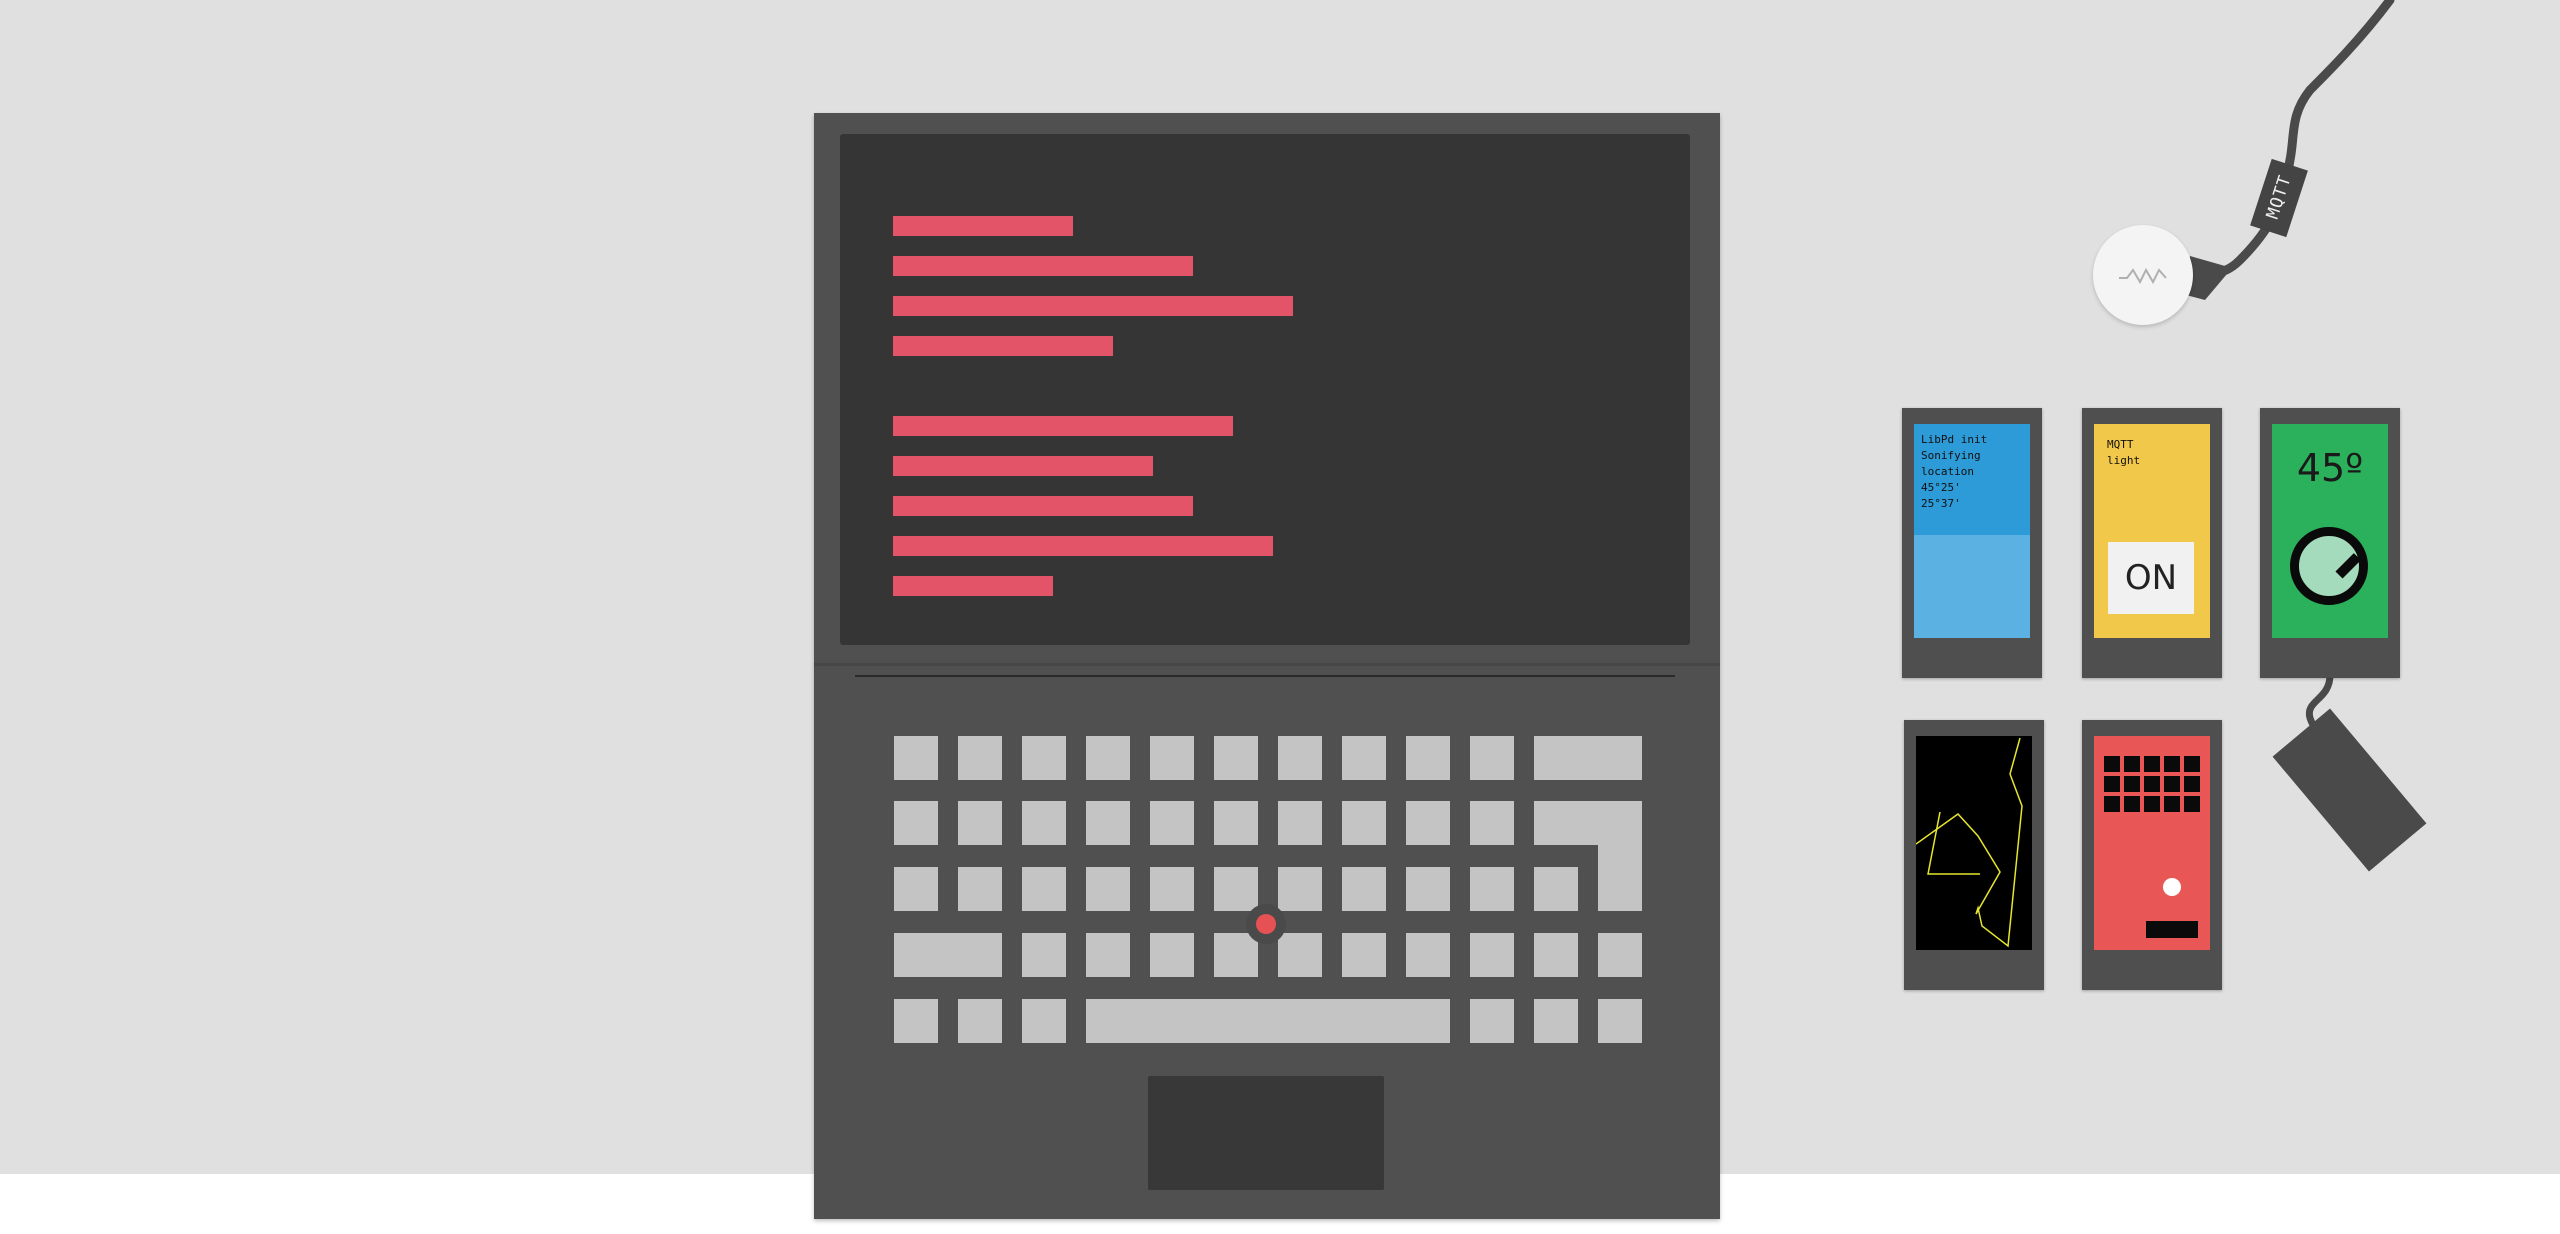 Image resolution: width=2560 pixels, height=1234 pixels. What do you see at coordinates (1588, 758) in the screenshot?
I see `backspace-key` at bounding box center [1588, 758].